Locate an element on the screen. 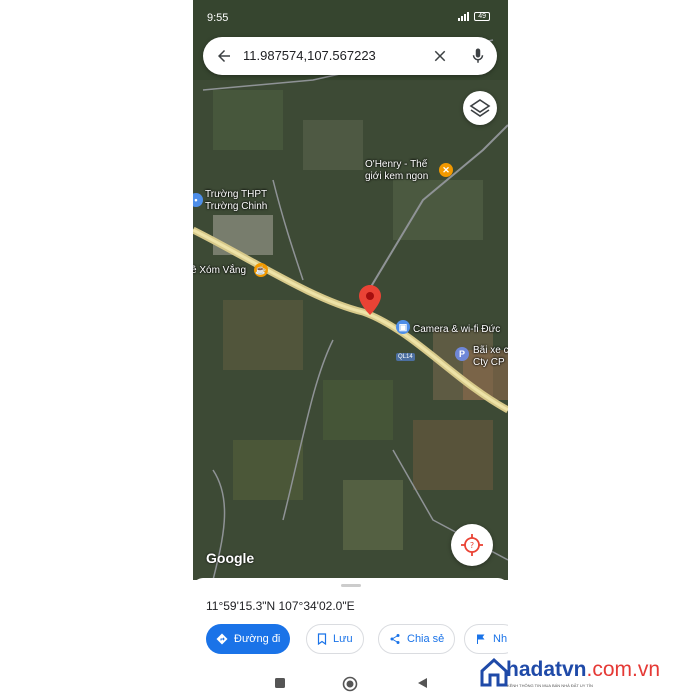 The width and height of the screenshot is (700, 700). signal-icon is located at coordinates (464, 16).